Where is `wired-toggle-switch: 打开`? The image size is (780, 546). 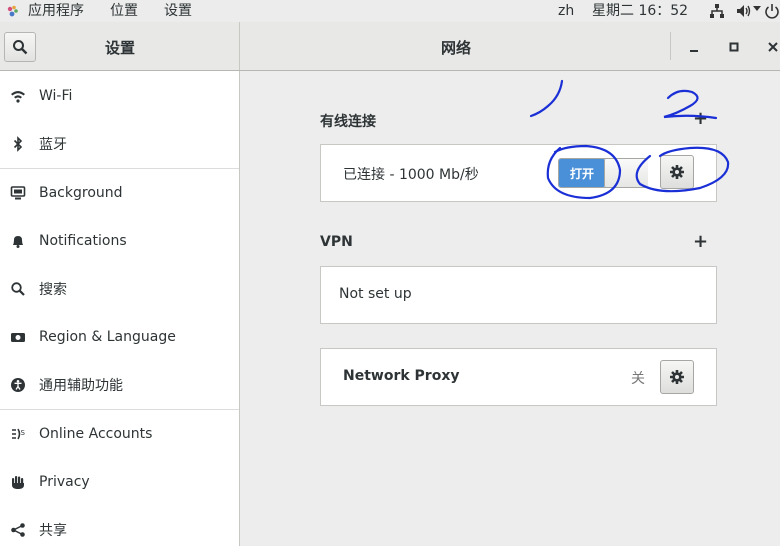
wired-toggle-switch: 打开 is located at coordinates (603, 173).